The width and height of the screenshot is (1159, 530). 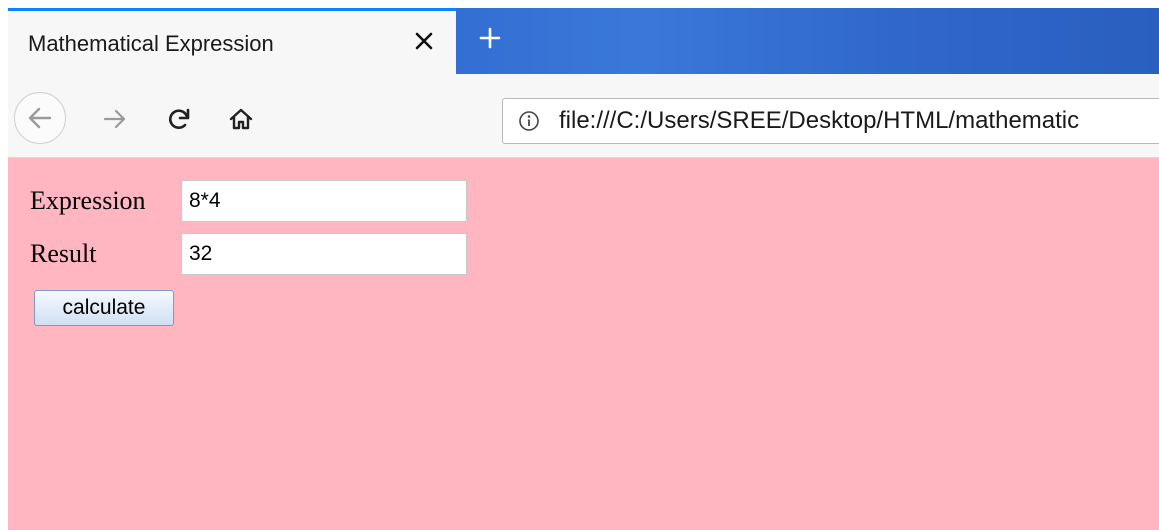 What do you see at coordinates (115, 119) in the screenshot?
I see `forward-arrow-icon` at bounding box center [115, 119].